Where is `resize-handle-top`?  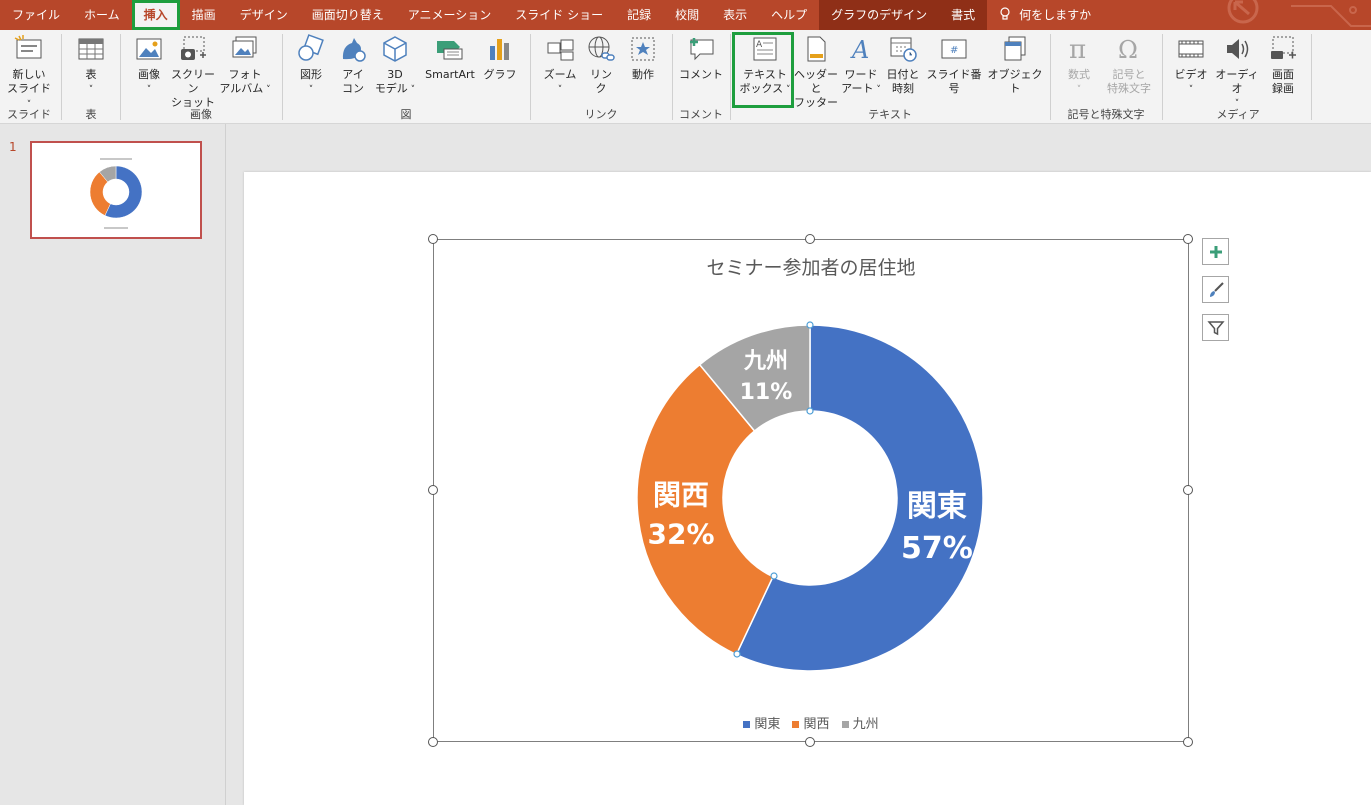
resize-handle-top is located at coordinates (810, 239).